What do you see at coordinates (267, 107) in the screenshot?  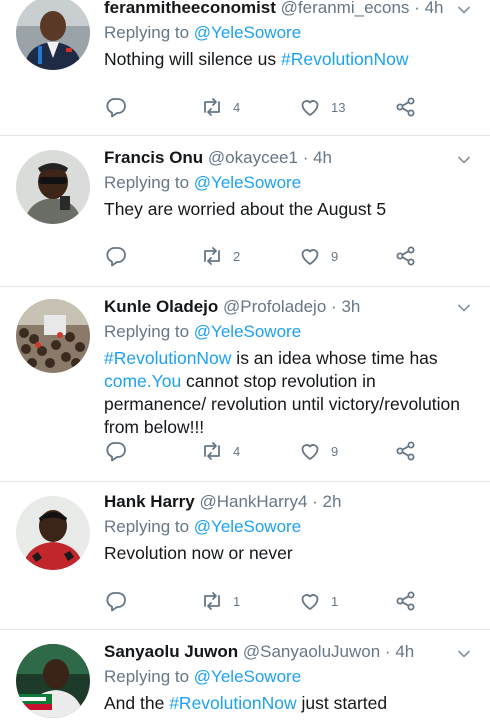 I see `tweet-actions: 4 13` at bounding box center [267, 107].